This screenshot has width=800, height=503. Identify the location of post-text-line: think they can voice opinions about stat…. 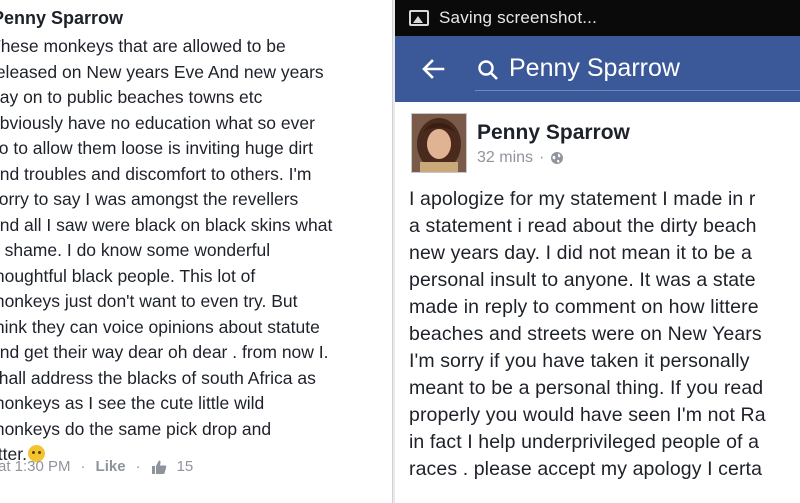
(160, 326).